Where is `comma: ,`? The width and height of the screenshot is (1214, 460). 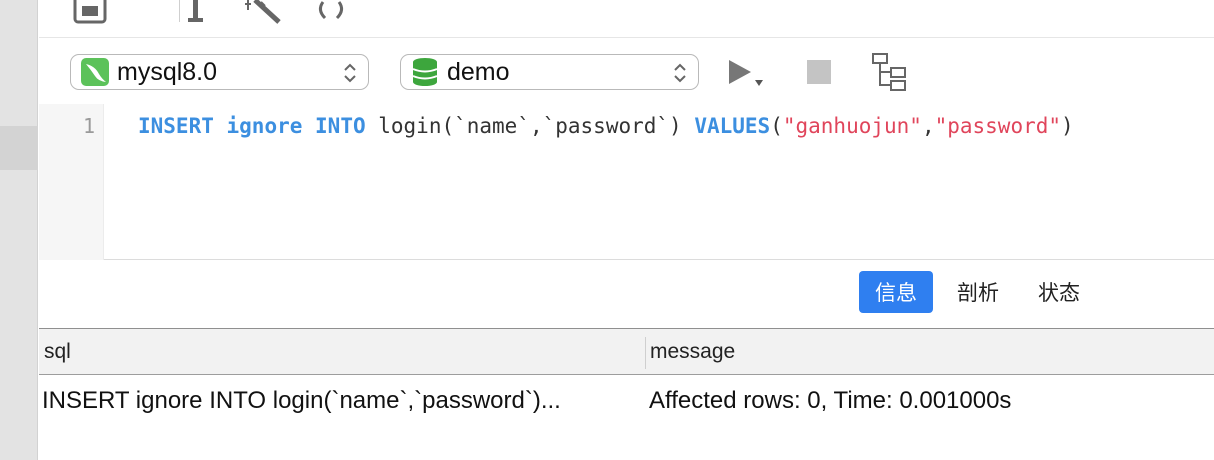 comma: , is located at coordinates (928, 126).